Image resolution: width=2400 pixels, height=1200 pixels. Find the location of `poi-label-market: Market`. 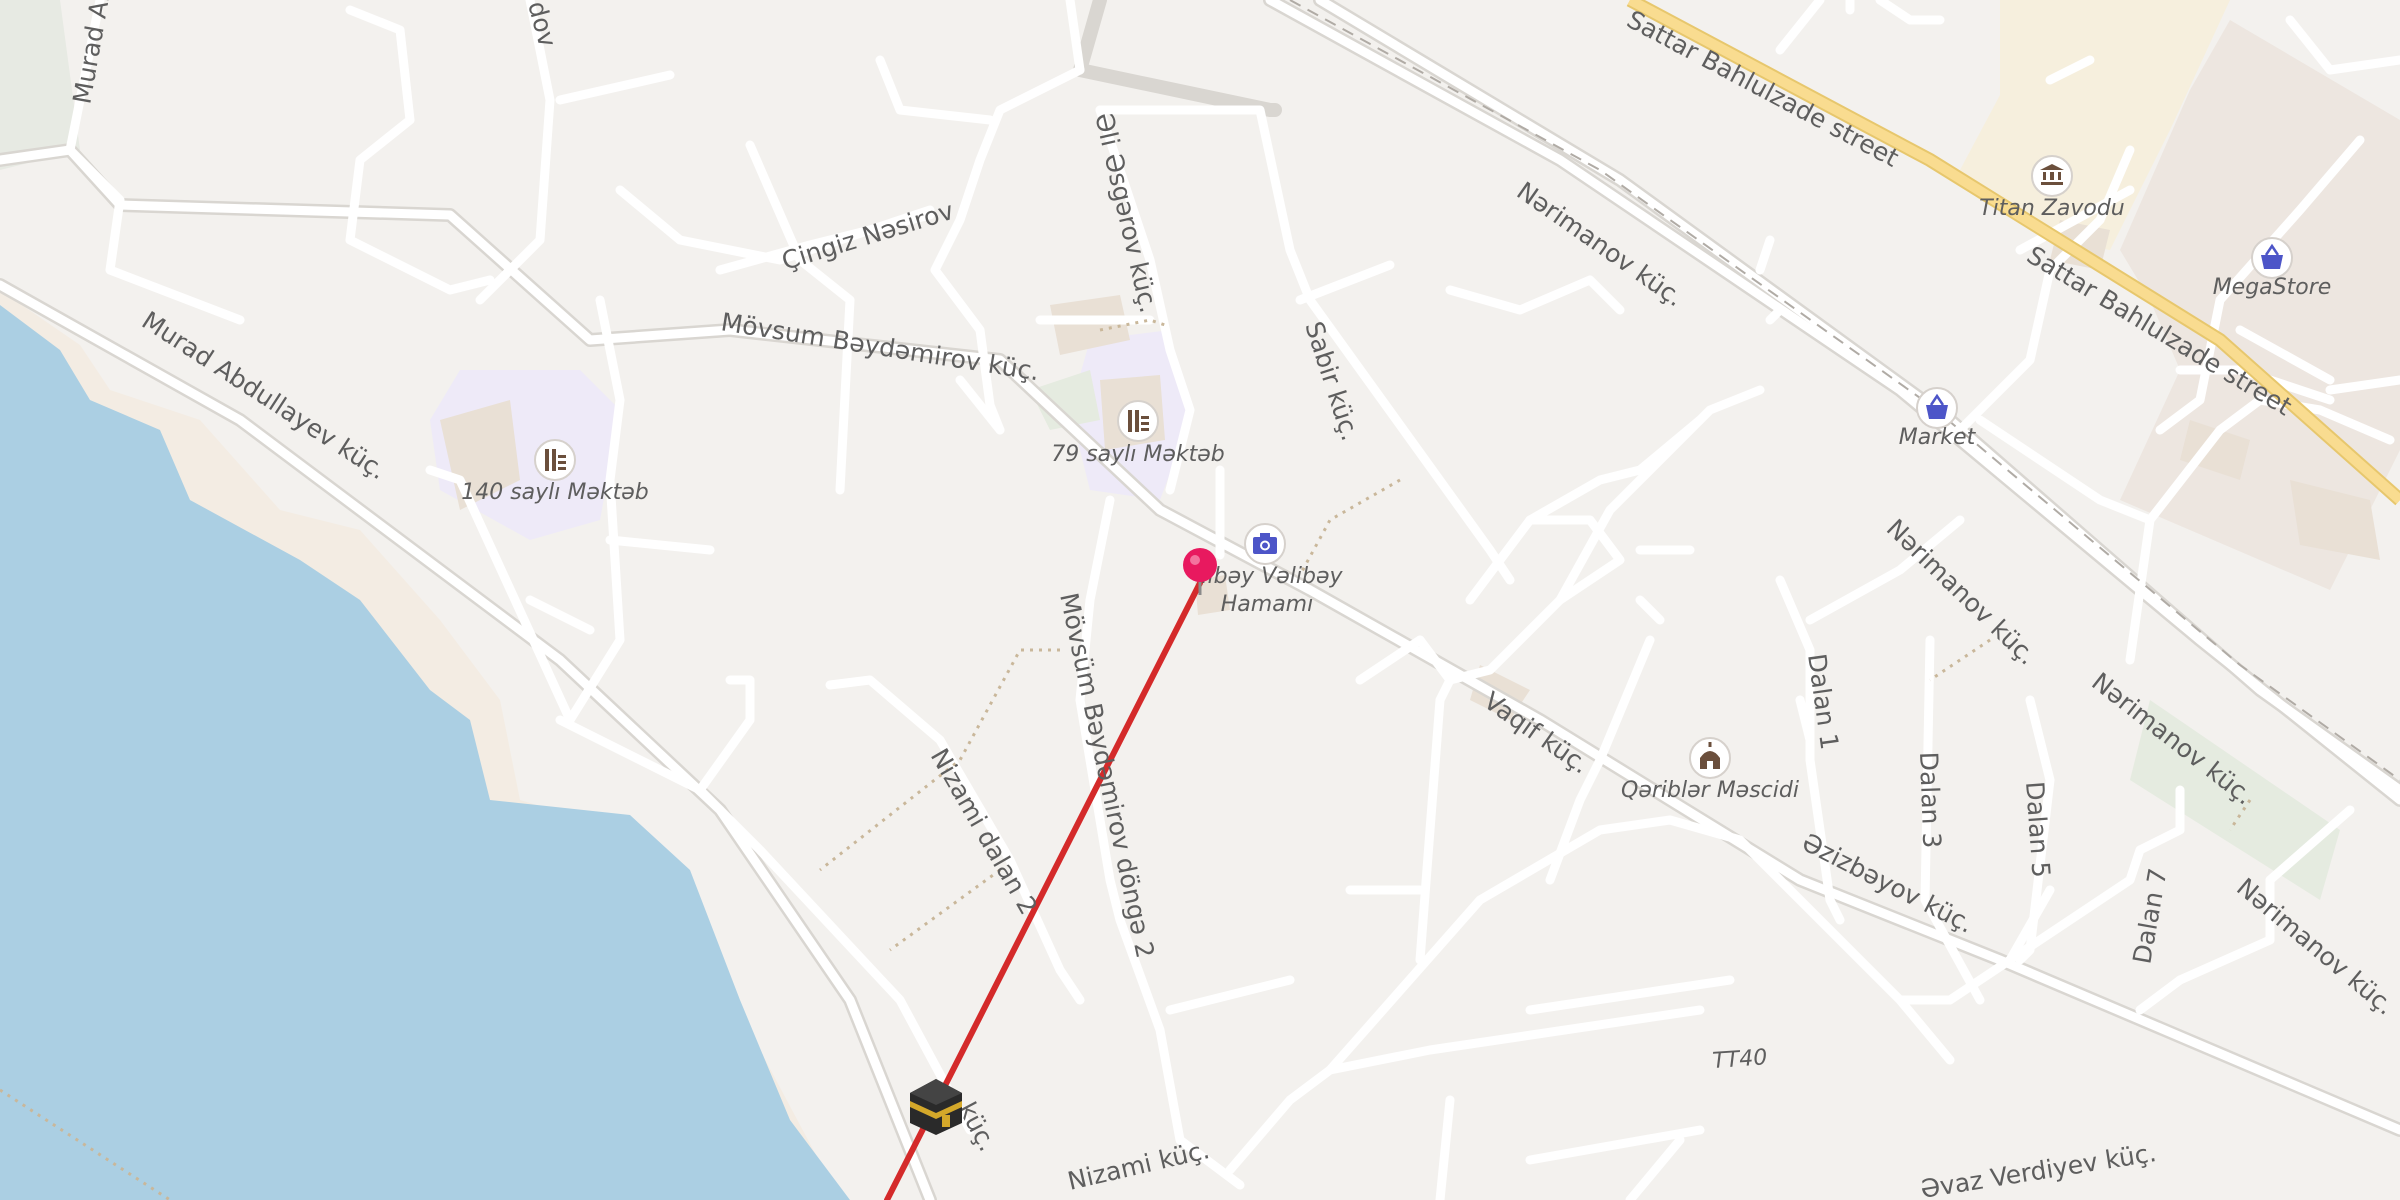

poi-label-market: Market is located at coordinates (1938, 437).